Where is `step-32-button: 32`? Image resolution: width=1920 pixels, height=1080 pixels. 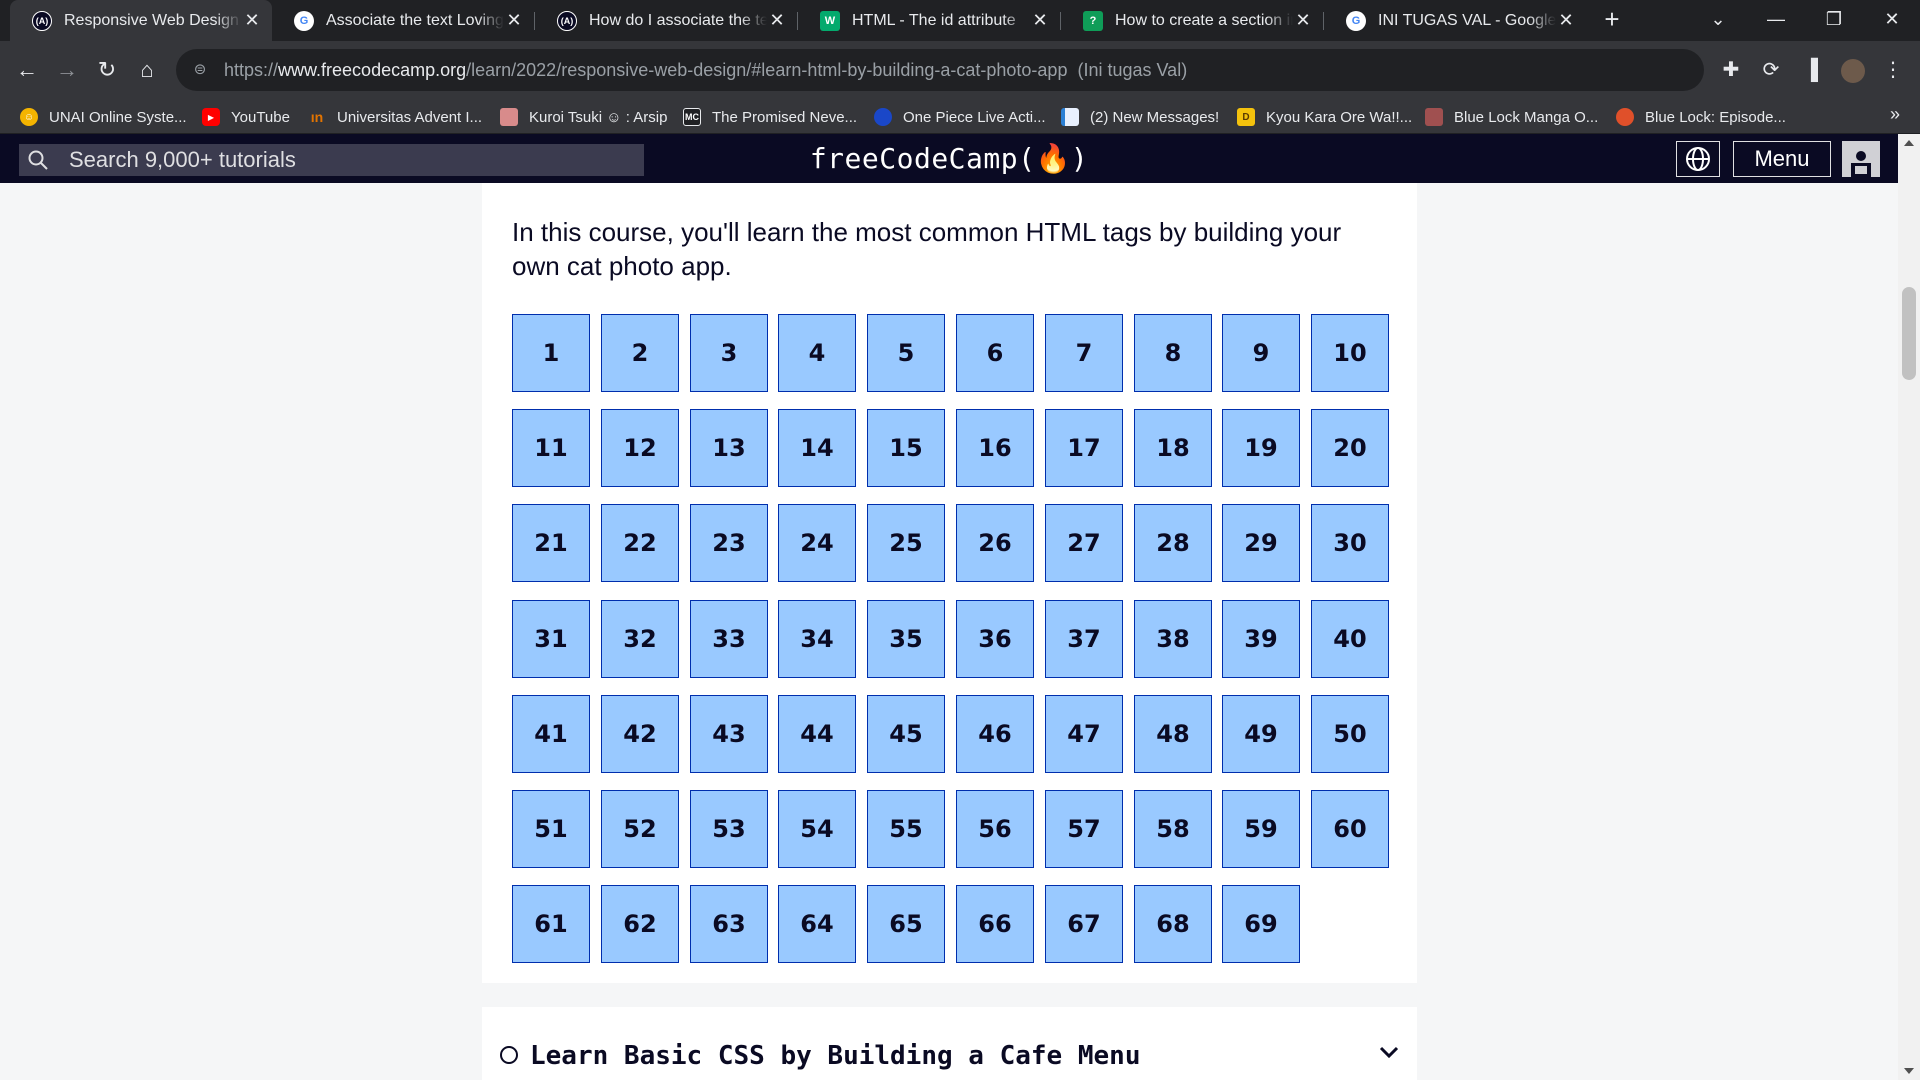 step-32-button: 32 is located at coordinates (640, 639).